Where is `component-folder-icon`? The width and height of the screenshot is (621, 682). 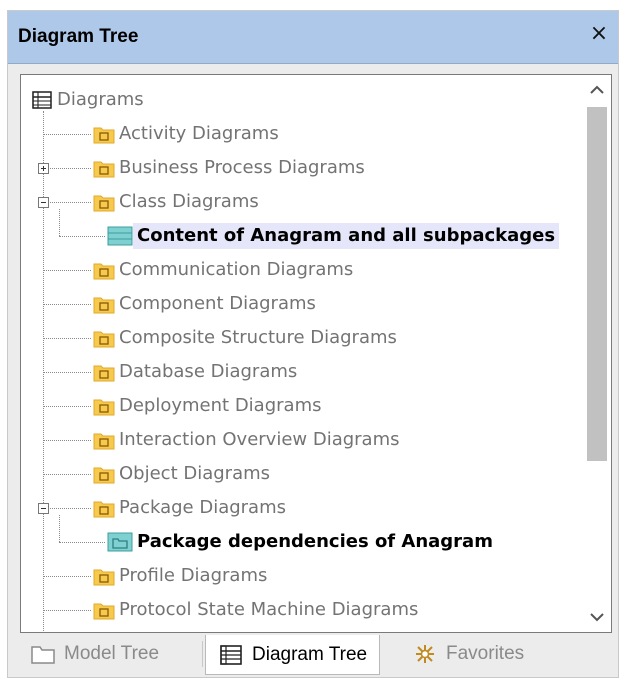
component-folder-icon is located at coordinates (104, 304).